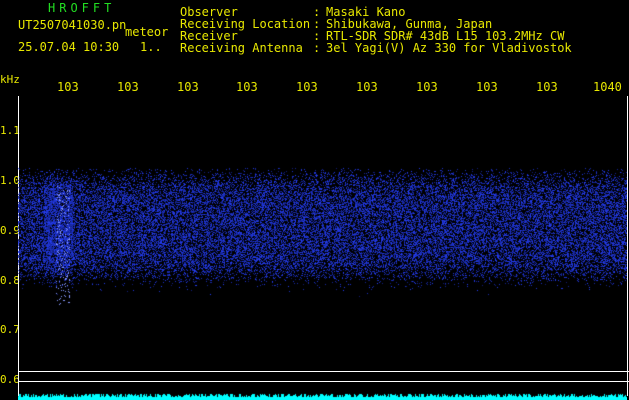  What do you see at coordinates (449, 48) in the screenshot?
I see `info-antenna-value: 3el Yagi(V) Az 330 for Vladivostok` at bounding box center [449, 48].